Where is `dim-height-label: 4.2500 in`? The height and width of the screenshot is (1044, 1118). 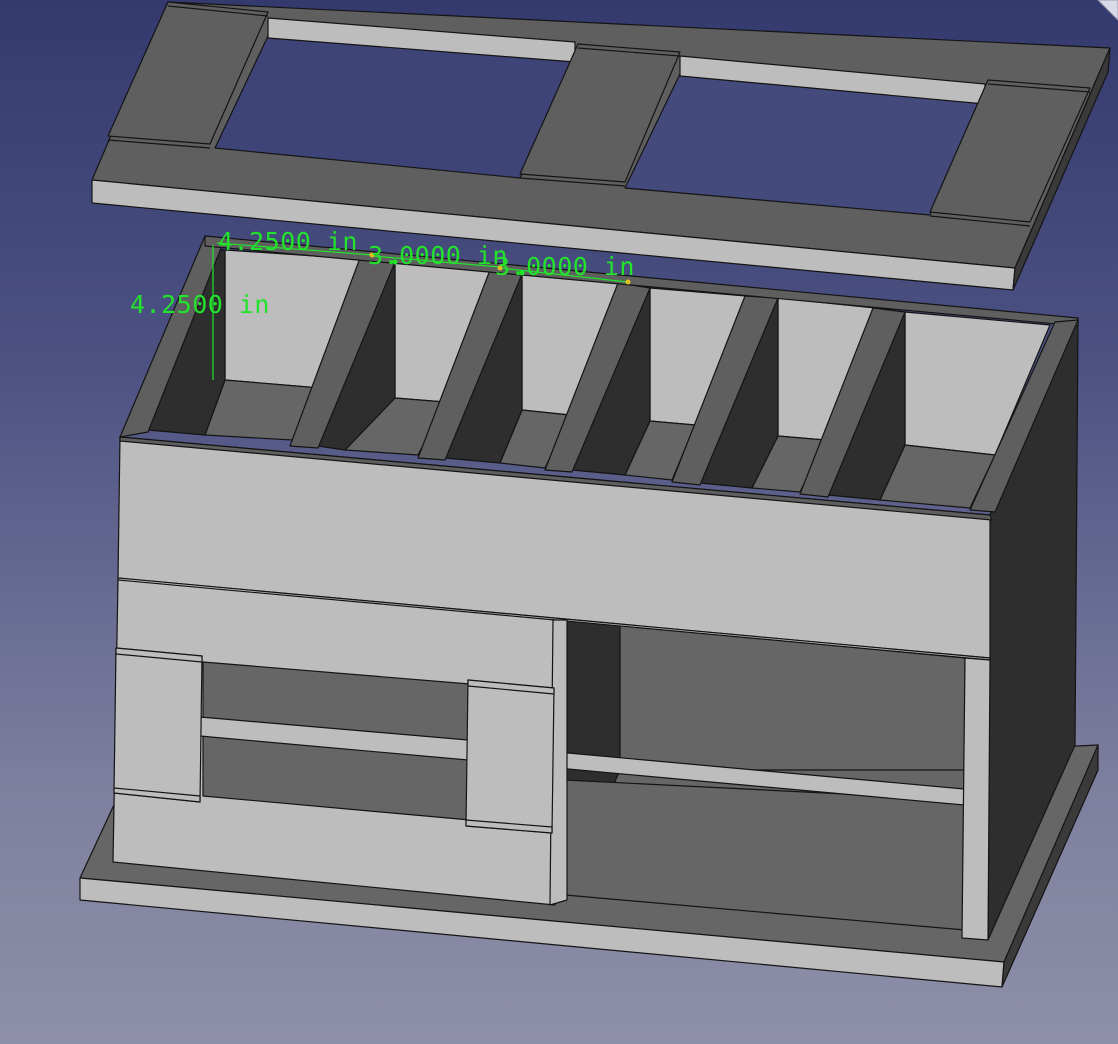
dim-height-label: 4.2500 in is located at coordinates (200, 304).